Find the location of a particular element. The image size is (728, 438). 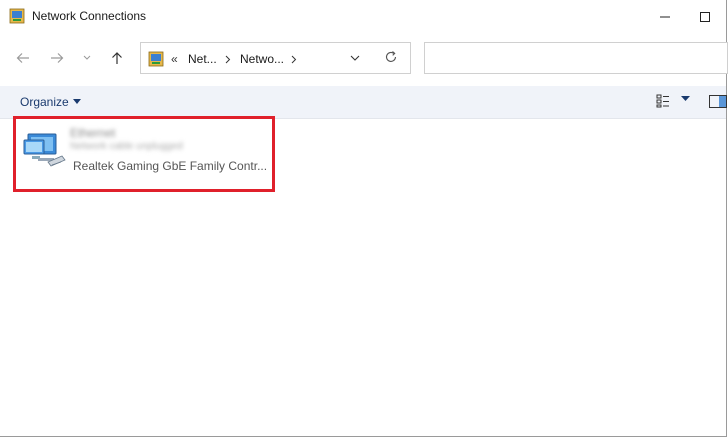

title-bar: Network Connections is located at coordinates (363, 17).